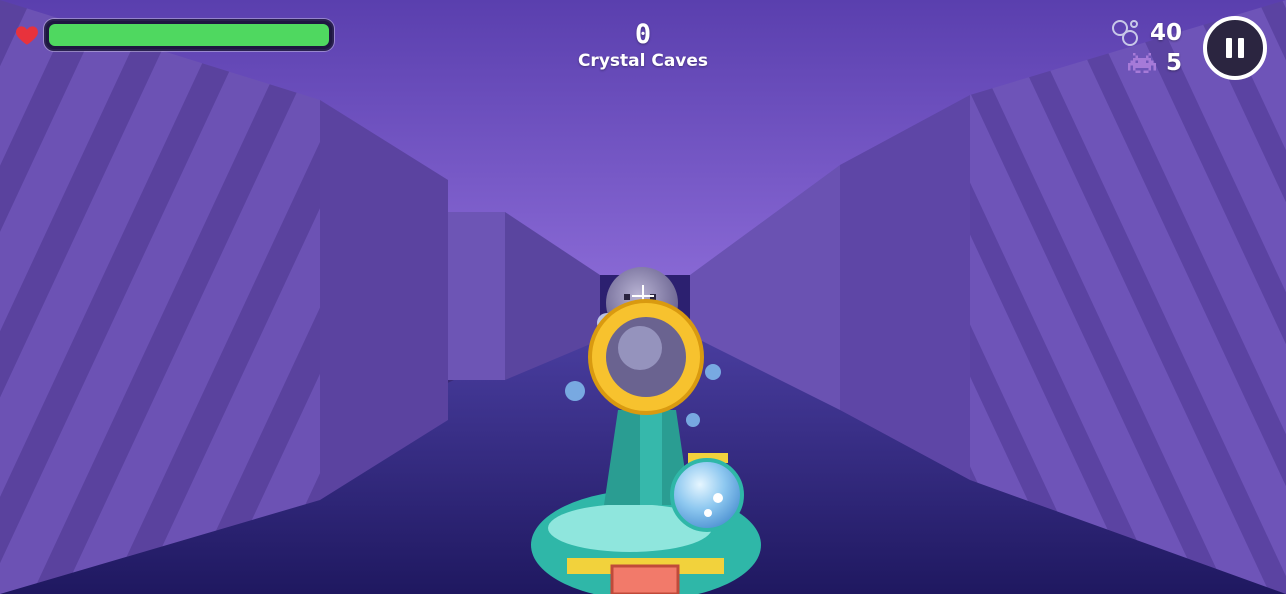  I want to click on stats-panel: 40 5, so click(1146, 48).